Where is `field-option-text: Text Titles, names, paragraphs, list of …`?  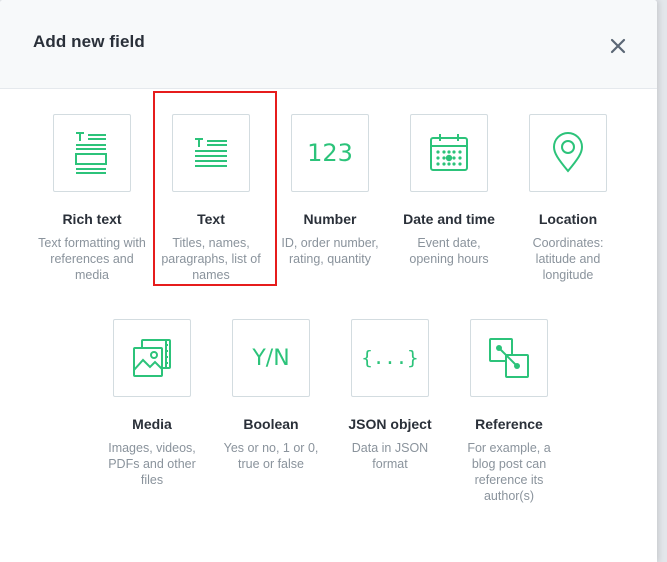
field-option-text: Text Titles, names, paragraphs, list of … is located at coordinates (211, 198).